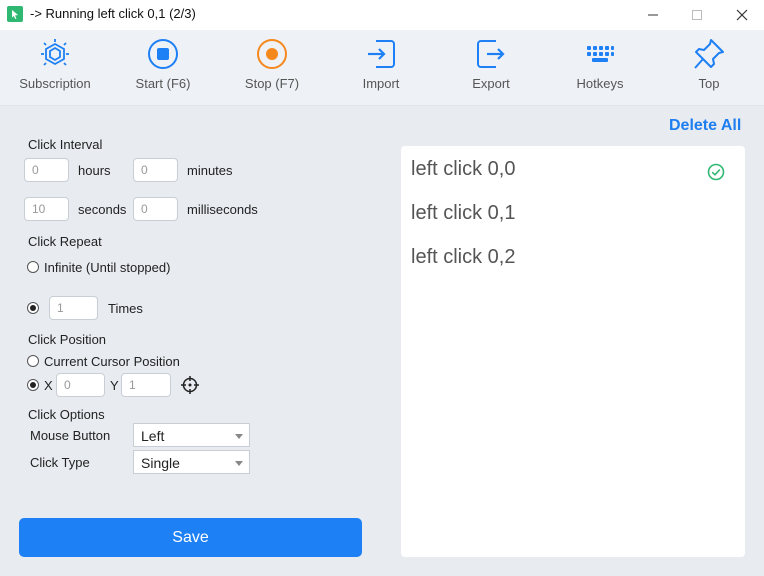 This screenshot has width=764, height=576. What do you see at coordinates (272, 83) in the screenshot?
I see `stop-label: Stop (F7)` at bounding box center [272, 83].